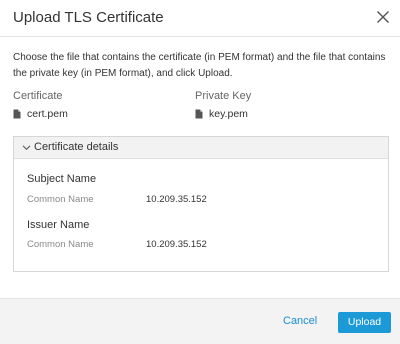 The height and width of the screenshot is (344, 400). I want to click on certificate-details-toggle: Certificate details, so click(201, 148).